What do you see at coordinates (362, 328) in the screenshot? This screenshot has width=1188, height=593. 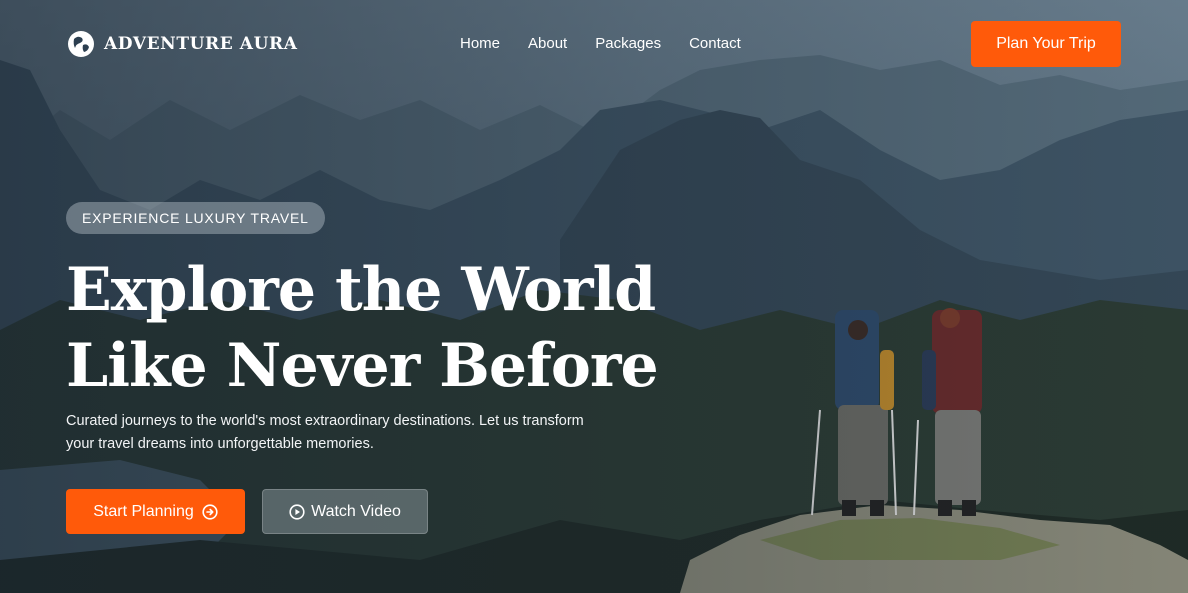 I see `hero-headline: Explore the World Like Never Before` at bounding box center [362, 328].